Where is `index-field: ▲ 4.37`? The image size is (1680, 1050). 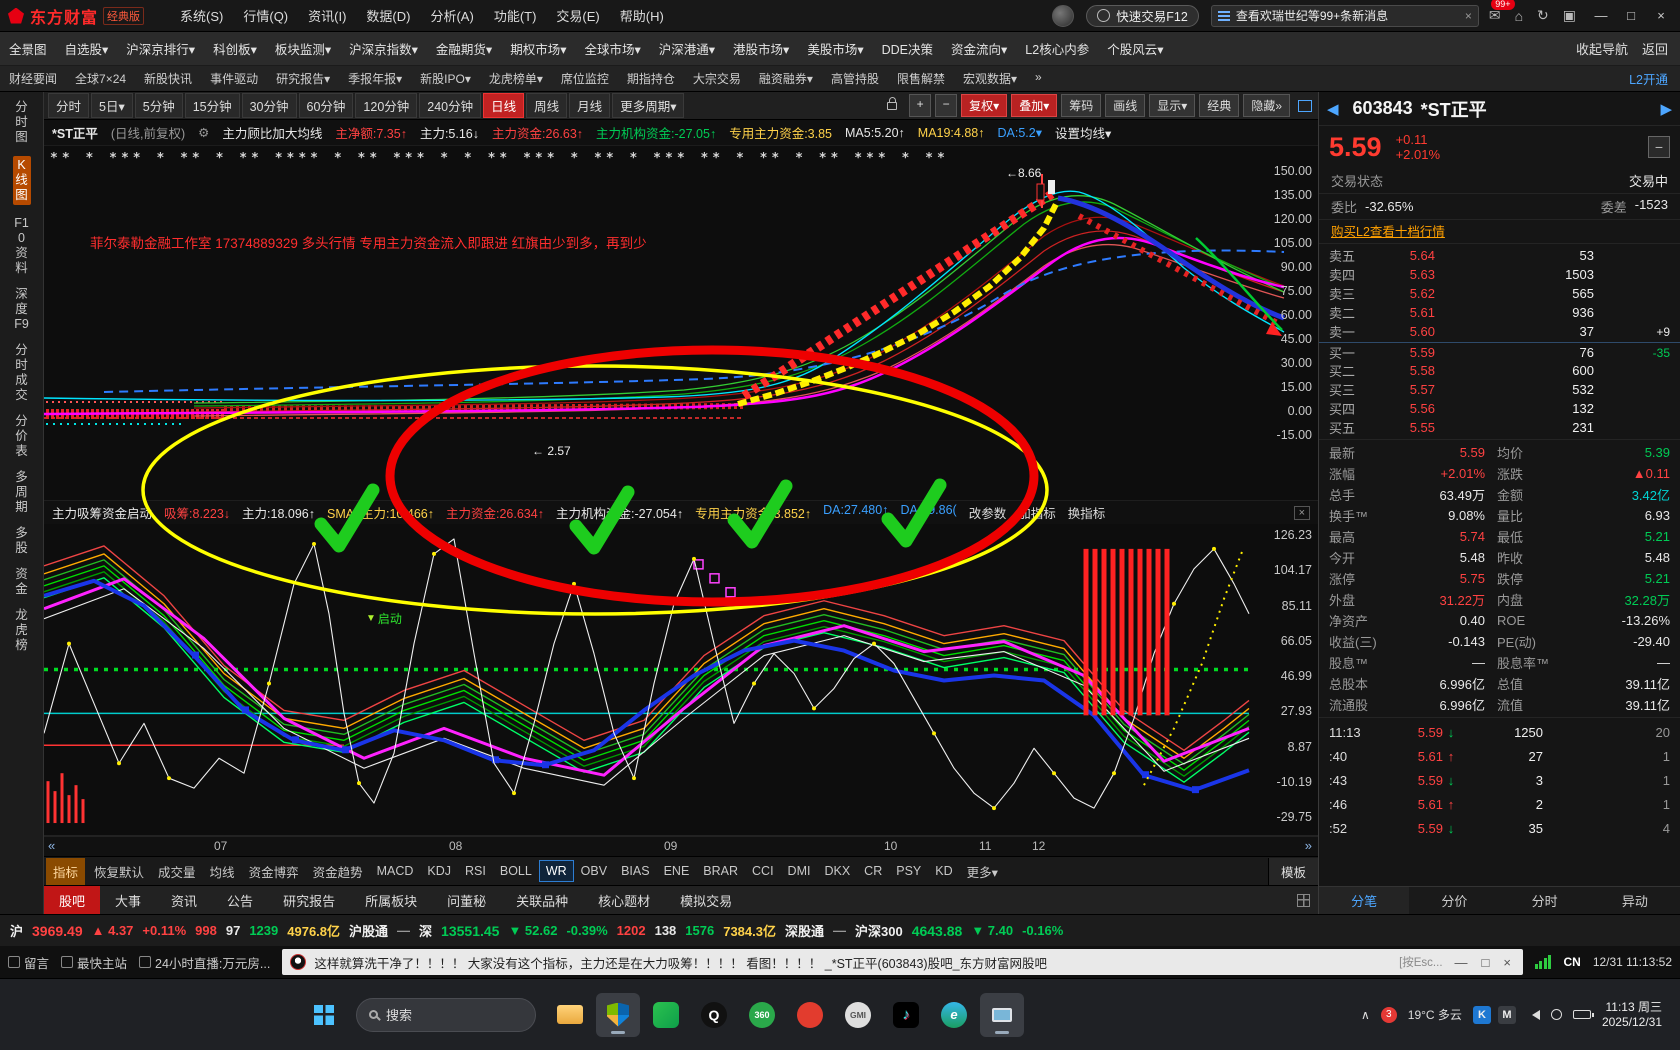
index-field: ▲ 4.37 is located at coordinates (113, 930).